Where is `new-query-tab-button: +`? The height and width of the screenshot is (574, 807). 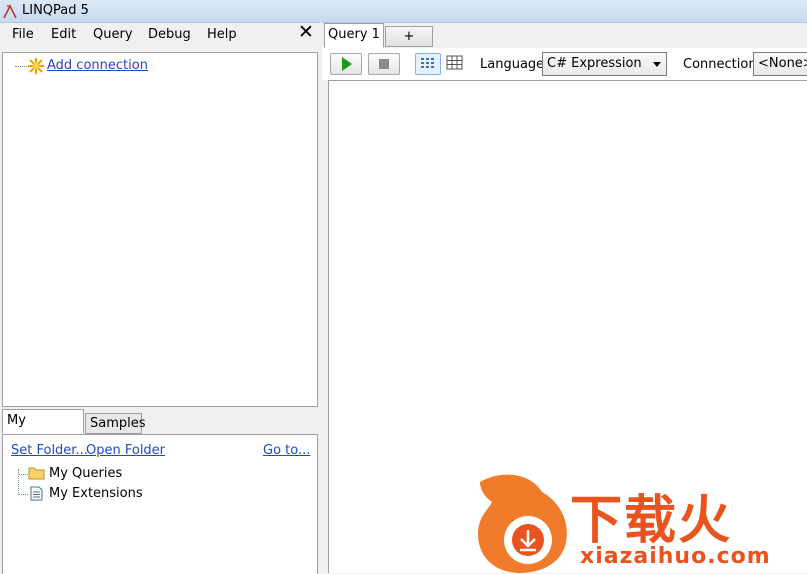
new-query-tab-button: + is located at coordinates (409, 36).